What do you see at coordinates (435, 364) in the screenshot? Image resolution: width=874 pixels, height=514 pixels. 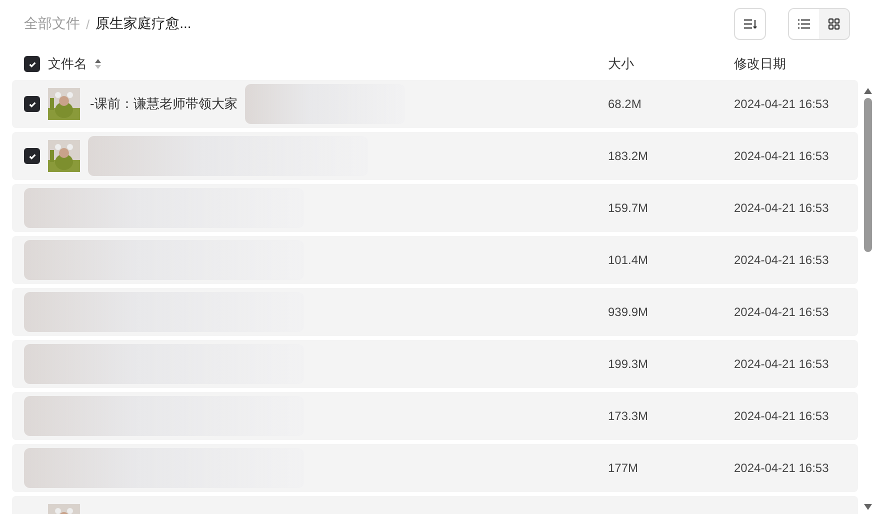 I see `file-row: 199.3M 2024-04-21 16:53` at bounding box center [435, 364].